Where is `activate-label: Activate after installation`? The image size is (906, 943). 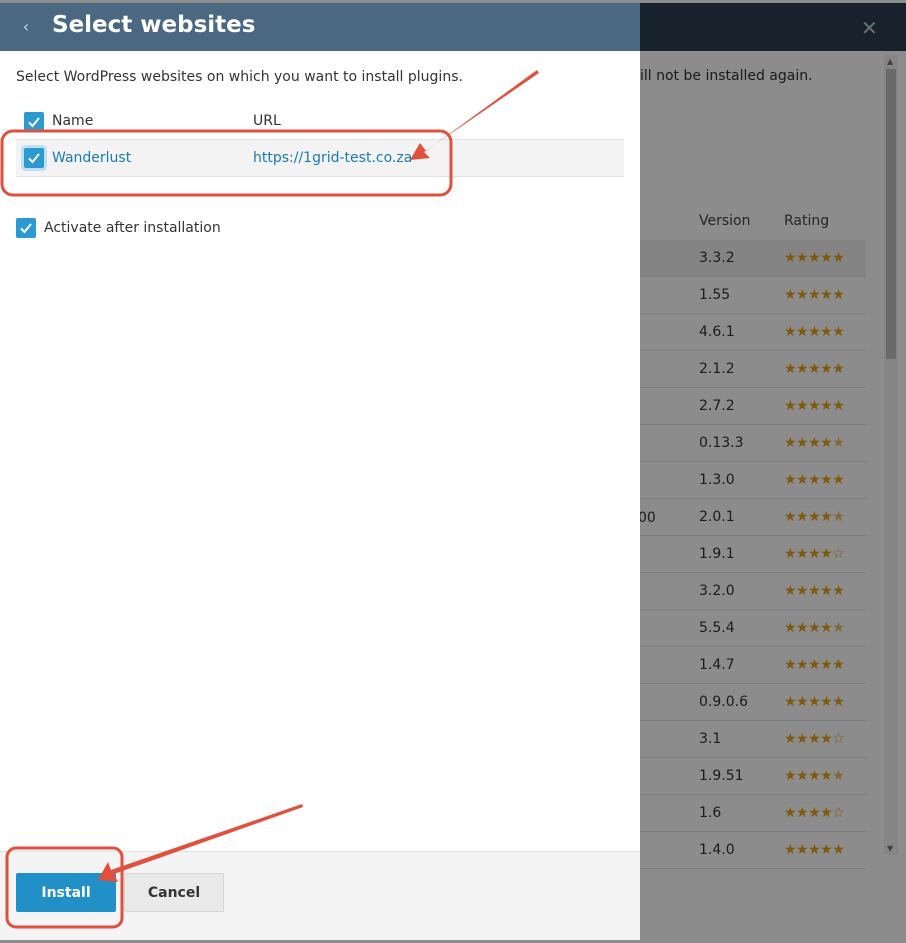
activate-label: Activate after installation is located at coordinates (132, 228).